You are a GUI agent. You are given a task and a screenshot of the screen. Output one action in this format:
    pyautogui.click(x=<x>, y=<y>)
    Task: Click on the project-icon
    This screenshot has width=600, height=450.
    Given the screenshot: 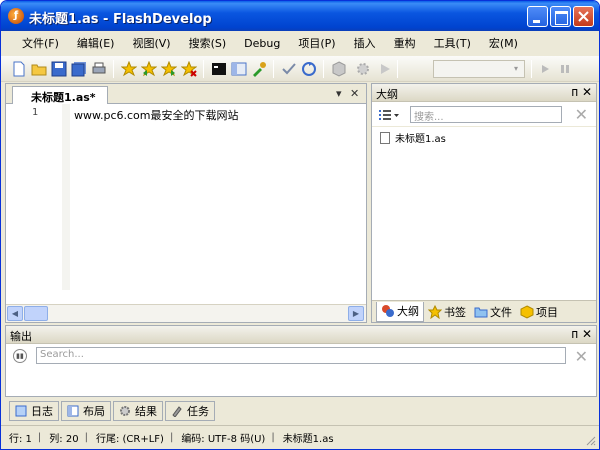 What is the action you would take?
    pyautogui.click(x=527, y=311)
    